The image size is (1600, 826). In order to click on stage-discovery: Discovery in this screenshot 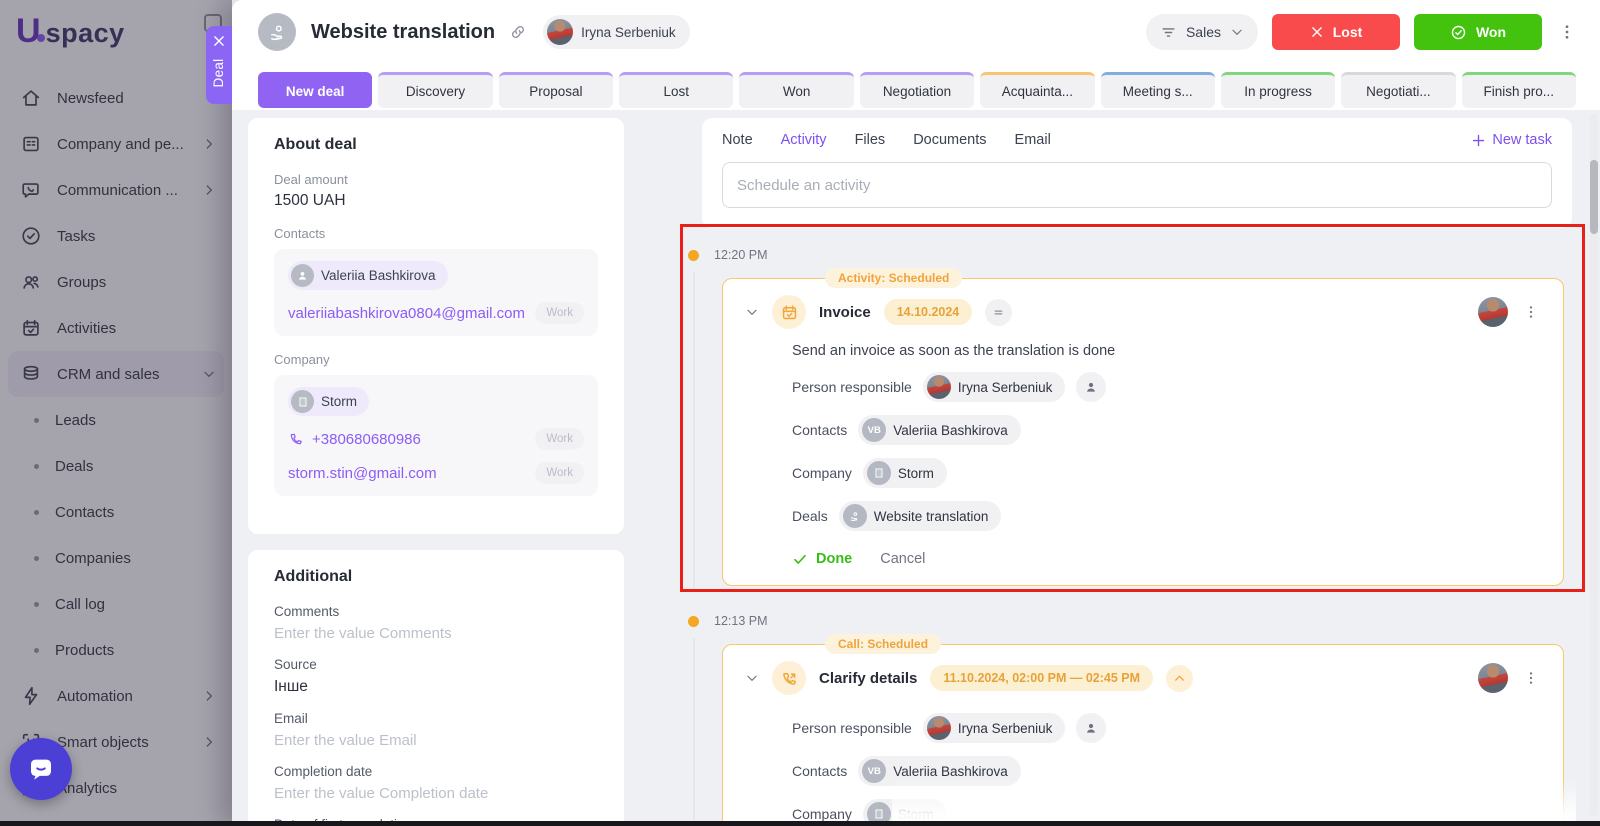, I will do `click(435, 90)`.